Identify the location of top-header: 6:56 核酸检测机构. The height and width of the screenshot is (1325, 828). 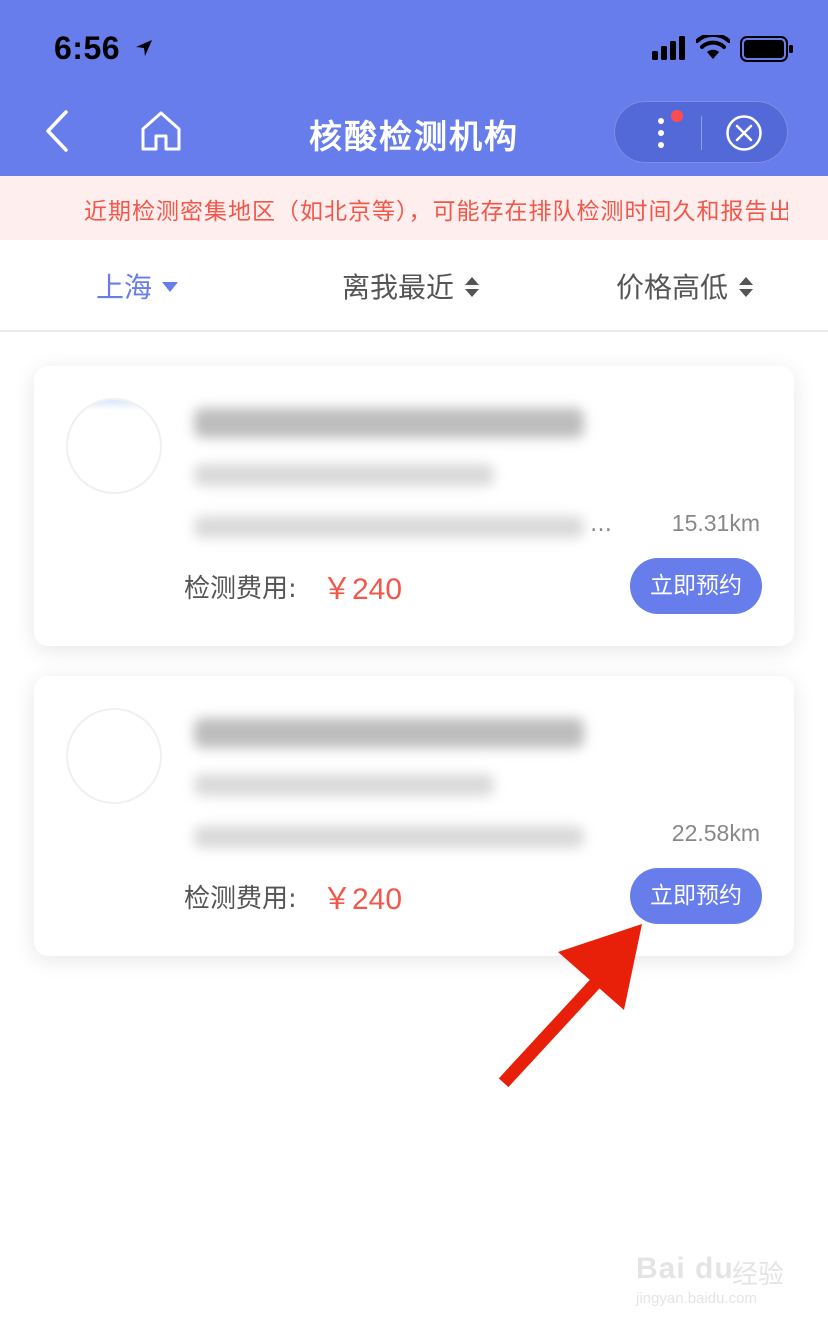
(414, 88).